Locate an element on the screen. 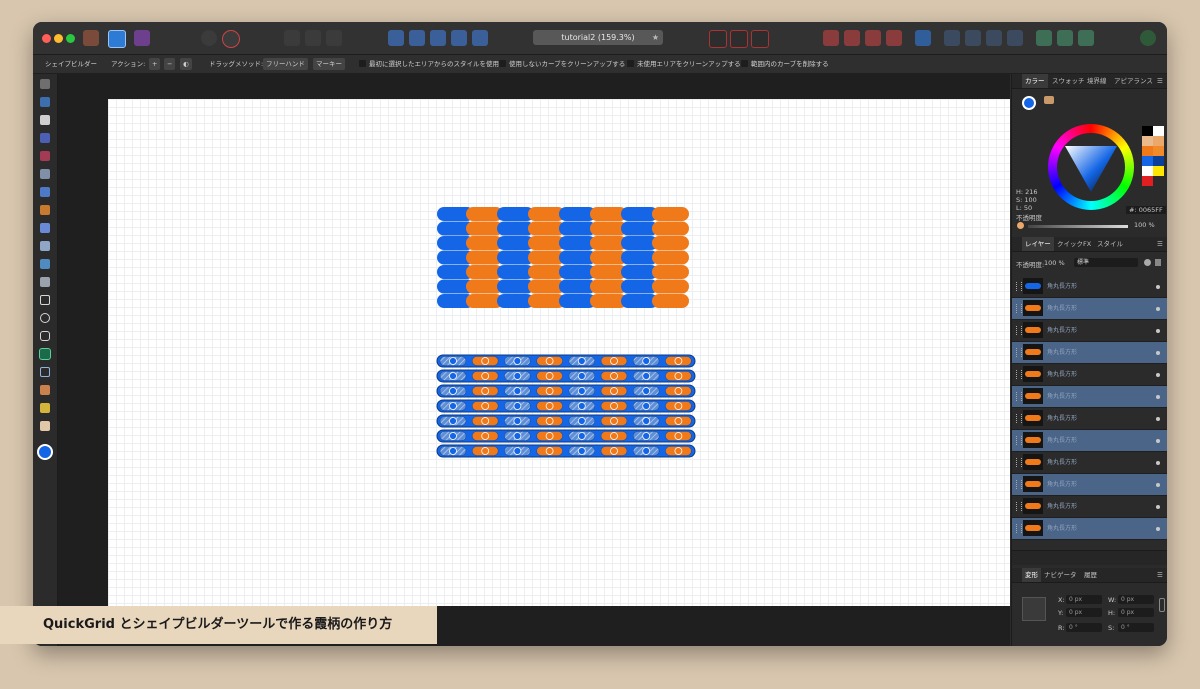 The width and height of the screenshot is (1200, 689). transform-menu-icon: ☰ is located at coordinates (1160, 575).